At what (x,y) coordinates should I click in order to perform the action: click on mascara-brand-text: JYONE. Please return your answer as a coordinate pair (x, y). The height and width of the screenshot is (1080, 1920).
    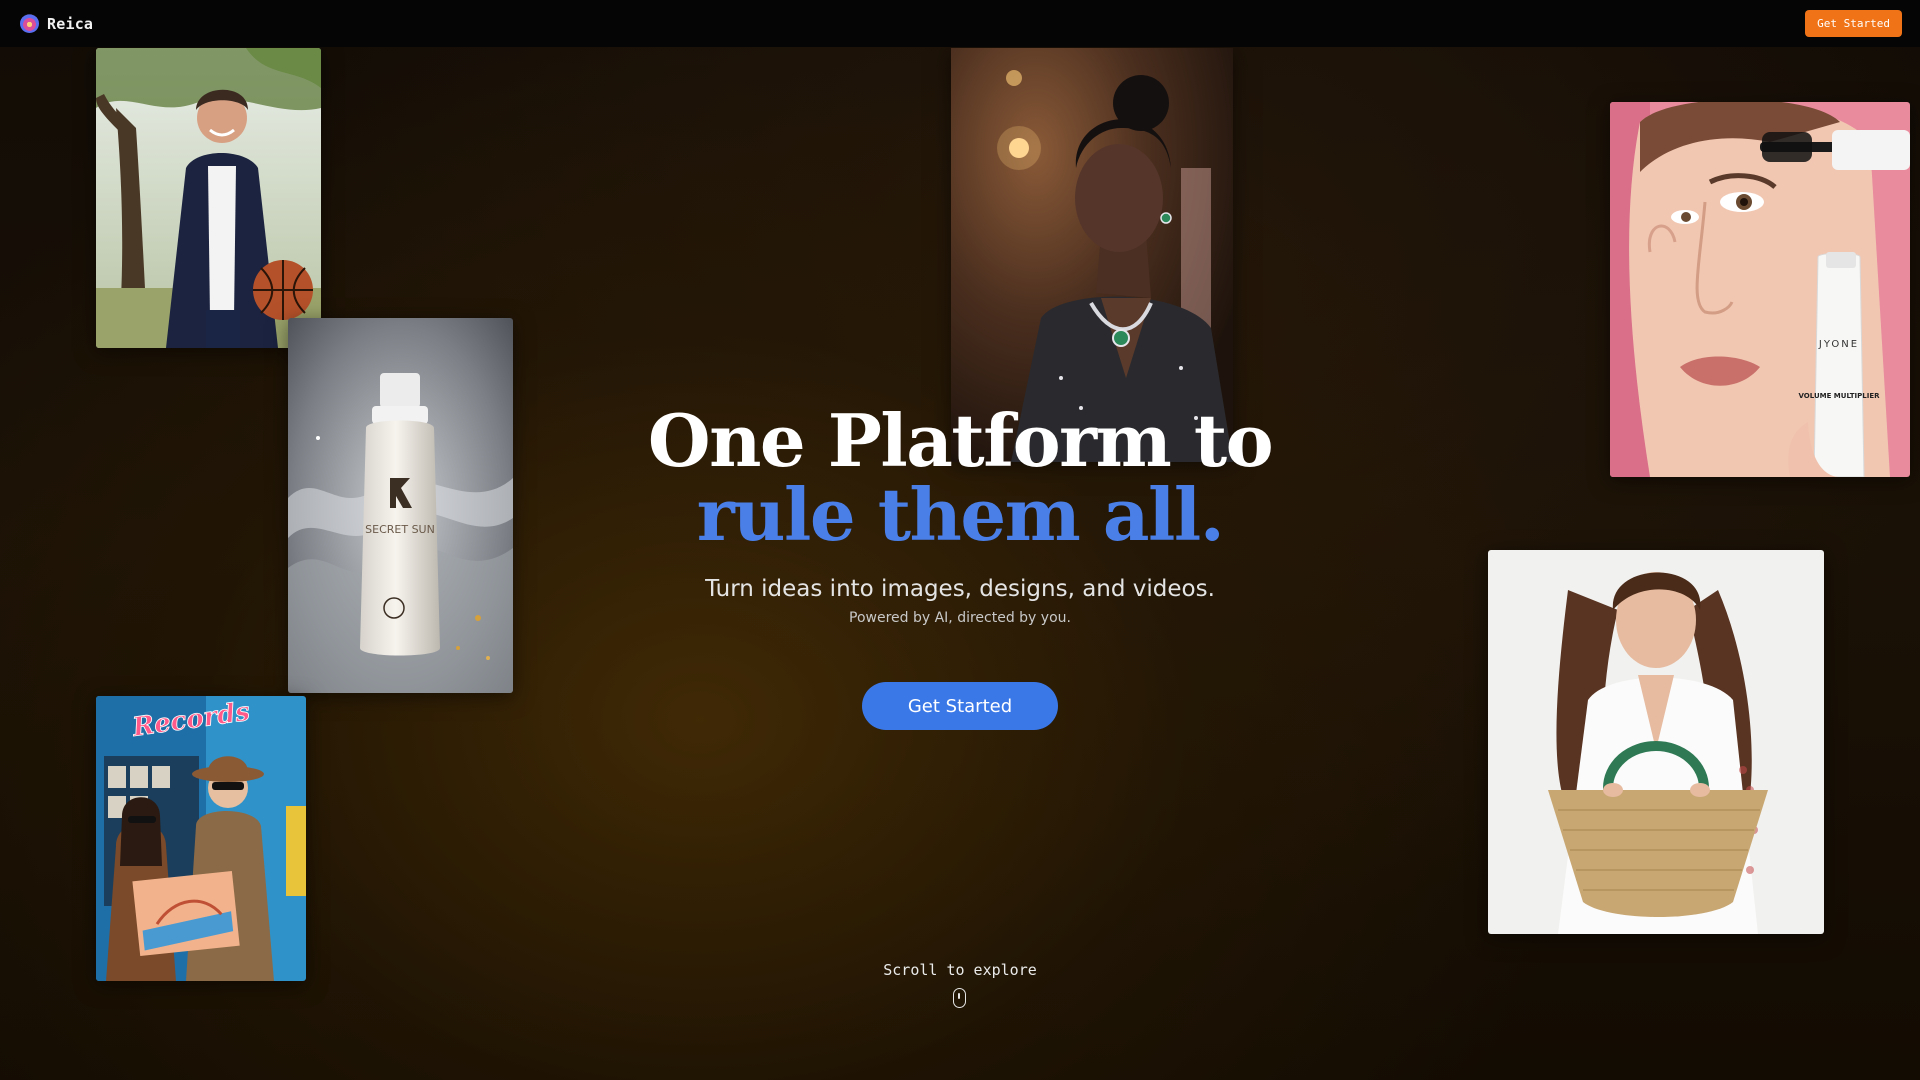
    Looking at the image, I should click on (1838, 344).